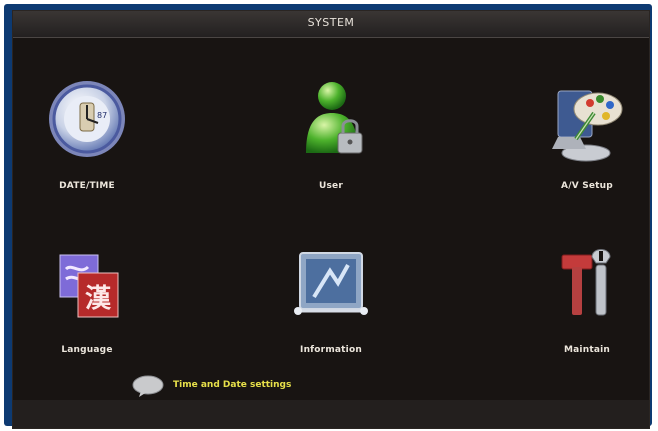 This screenshot has width=658, height=431. Describe the element at coordinates (87, 119) in the screenshot. I see `clock-icon: 87` at that location.